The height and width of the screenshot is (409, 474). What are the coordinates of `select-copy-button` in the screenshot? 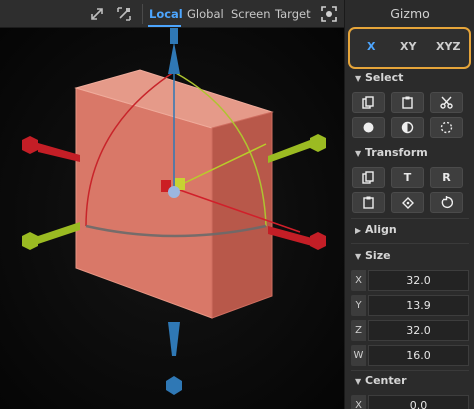 It's located at (368, 102).